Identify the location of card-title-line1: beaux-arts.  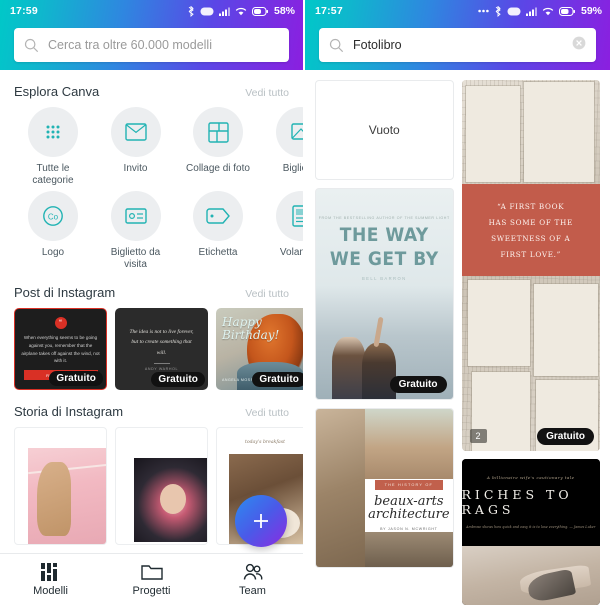
(409, 501).